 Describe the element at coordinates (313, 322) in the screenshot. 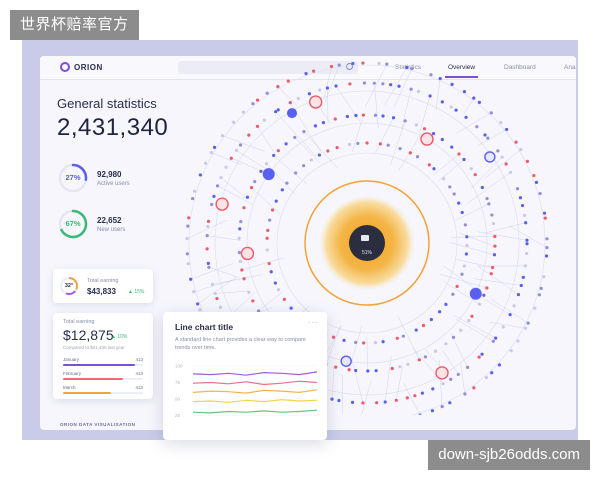

I see `more-icon: ···` at that location.